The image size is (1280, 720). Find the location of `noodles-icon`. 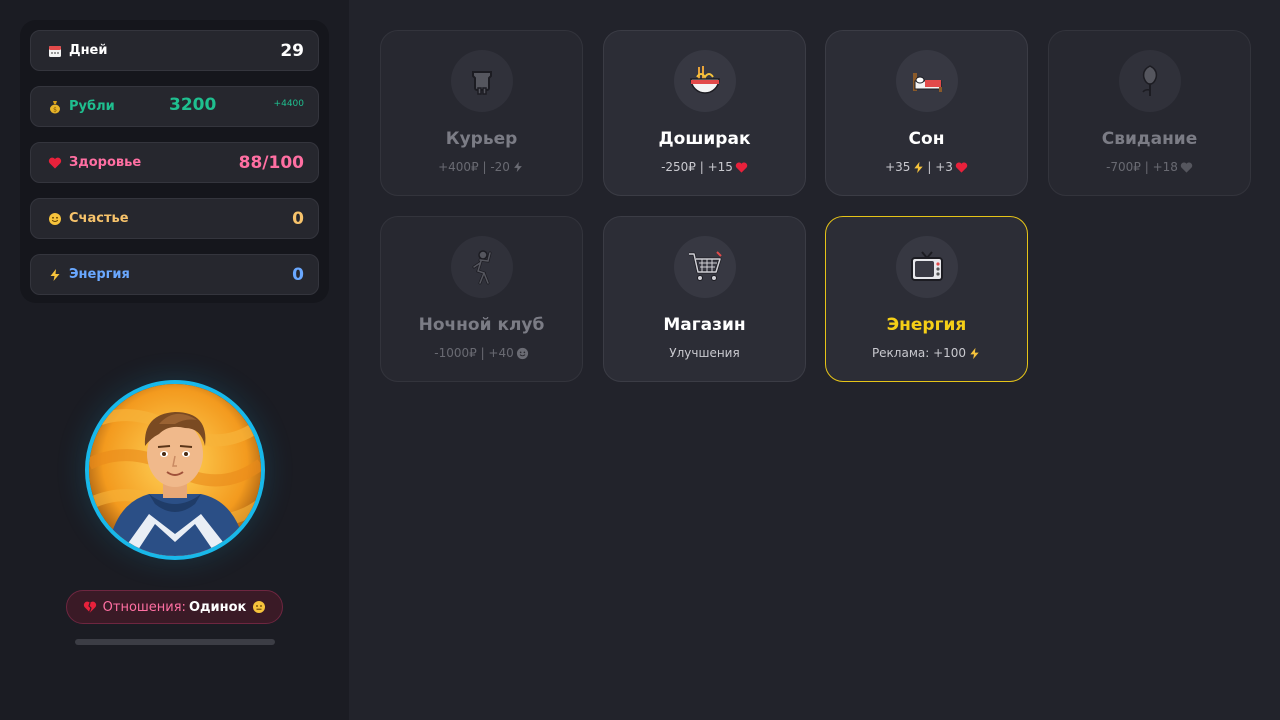

noodles-icon is located at coordinates (705, 81).